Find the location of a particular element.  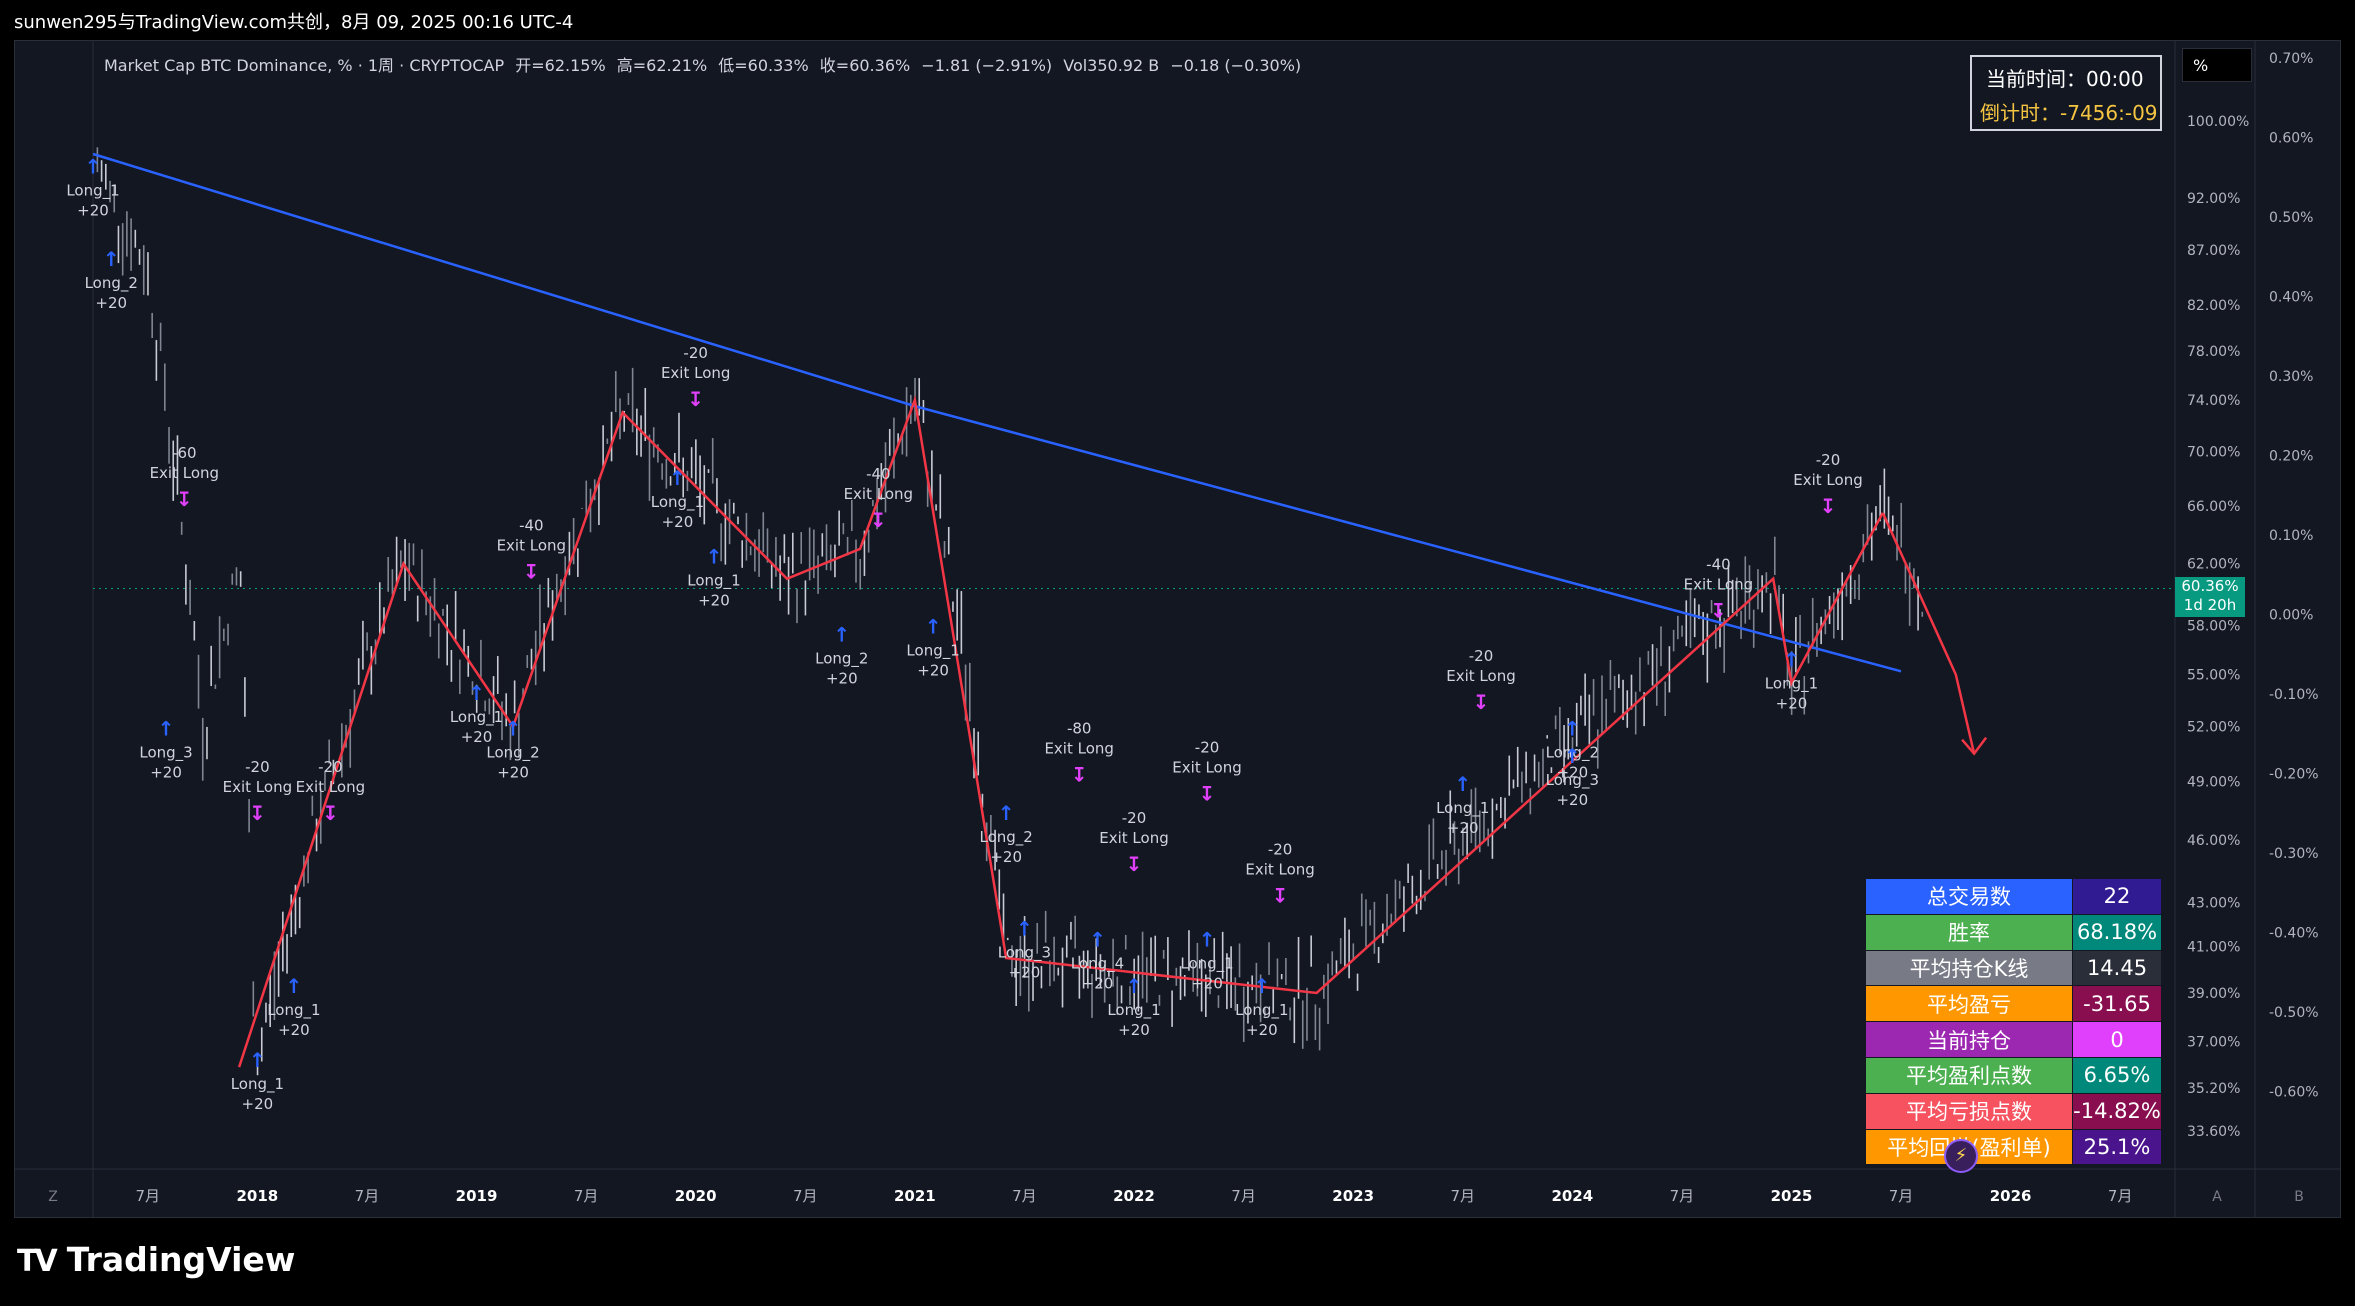

flash-icon: ⚡ is located at coordinates (1961, 1156).